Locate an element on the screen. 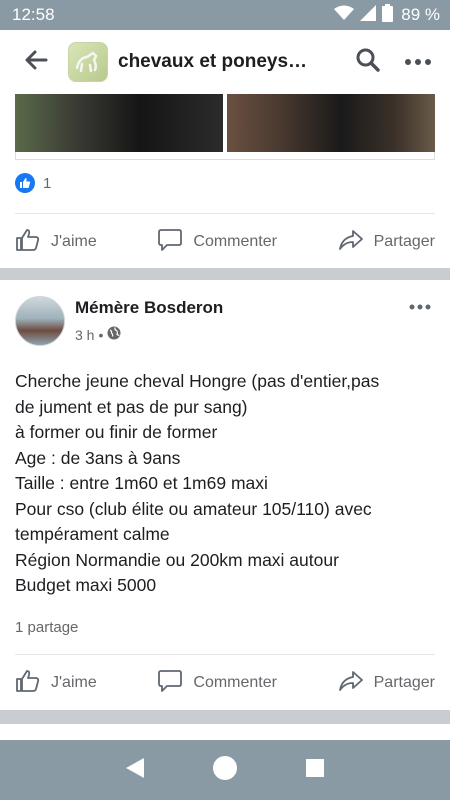 This screenshot has height=800, width=450. signal-icon is located at coordinates (368, 15).